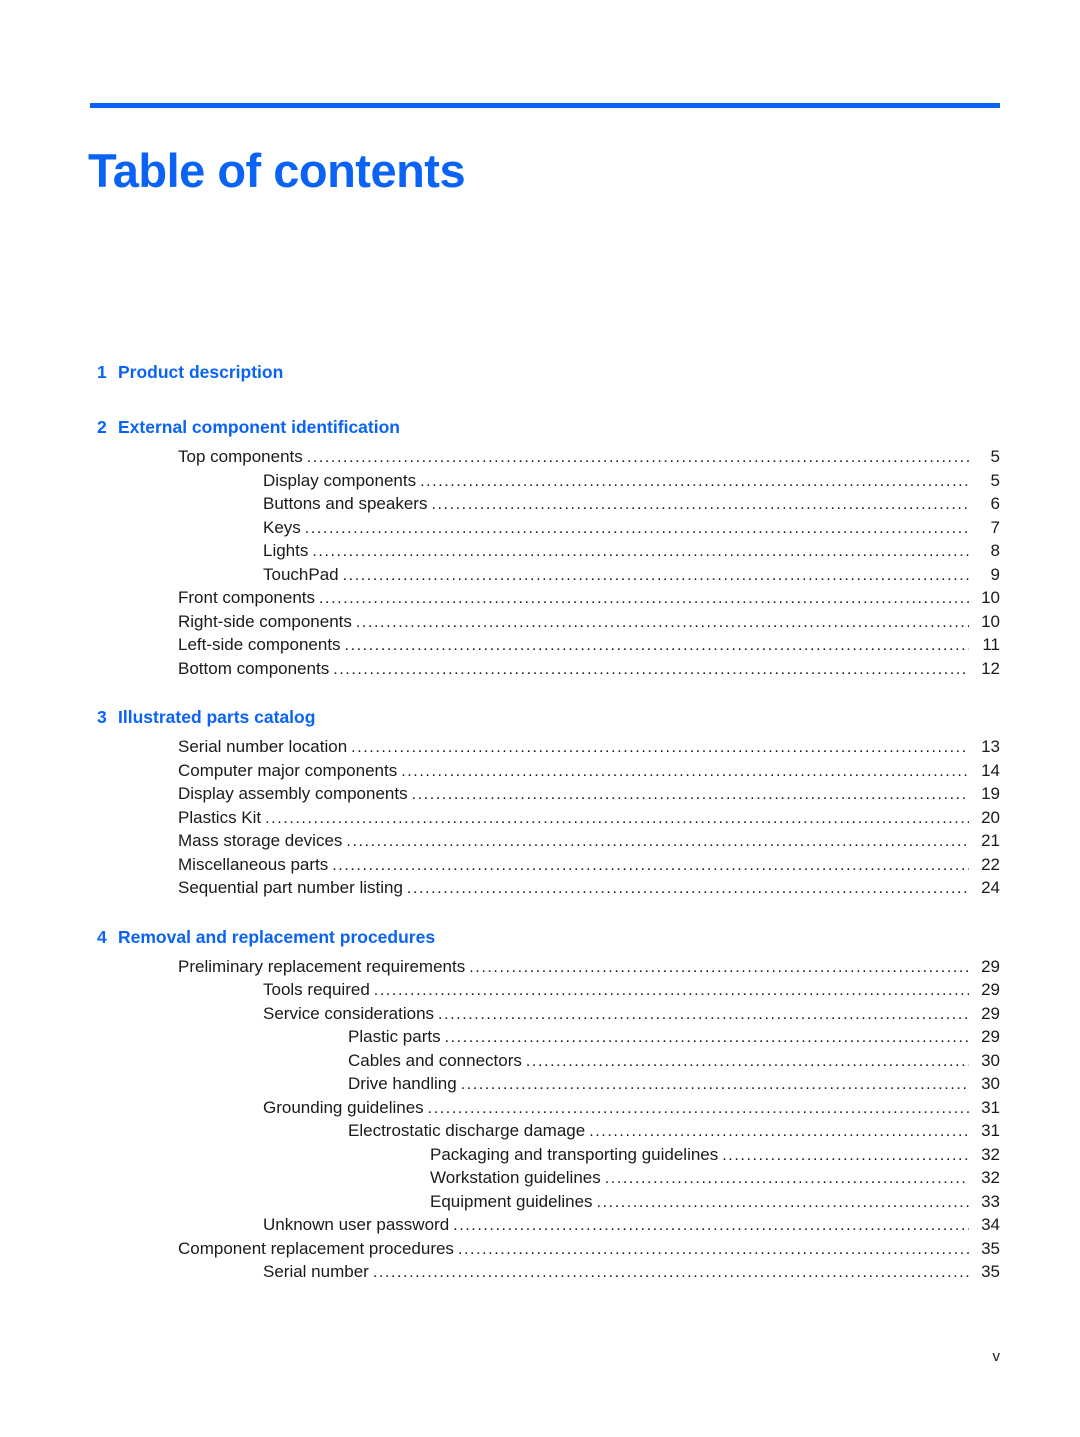 The width and height of the screenshot is (1080, 1437). I want to click on toc-entry-label: Component replacement procedures, so click(316, 1248).